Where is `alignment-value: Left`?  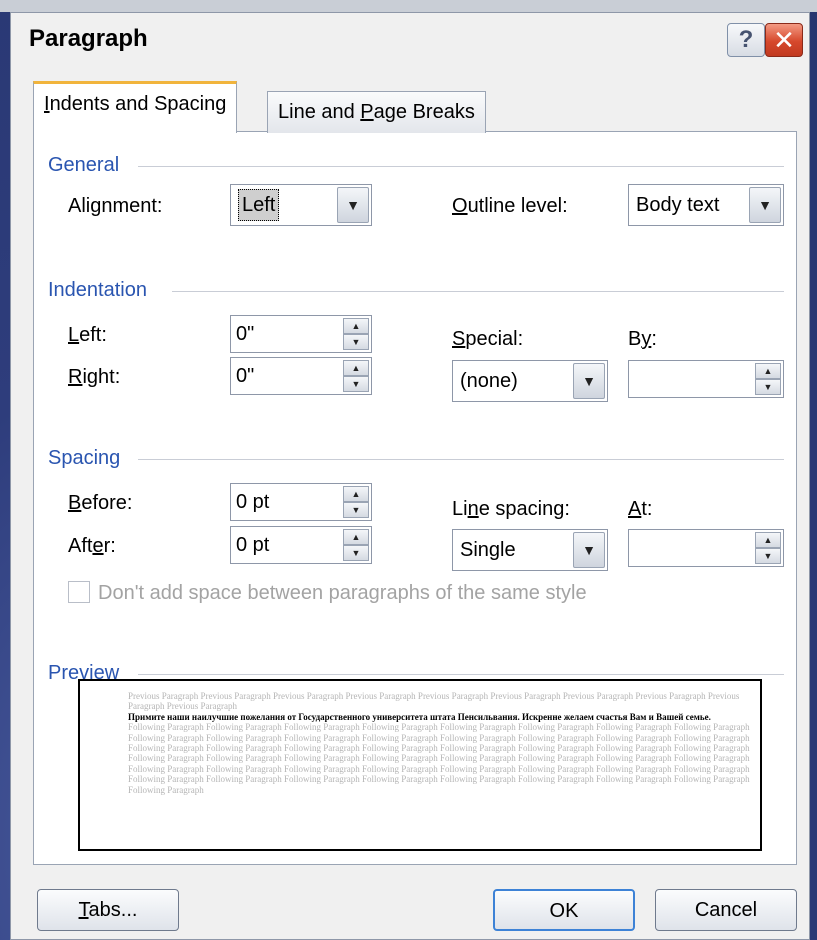
alignment-value: Left is located at coordinates (259, 205).